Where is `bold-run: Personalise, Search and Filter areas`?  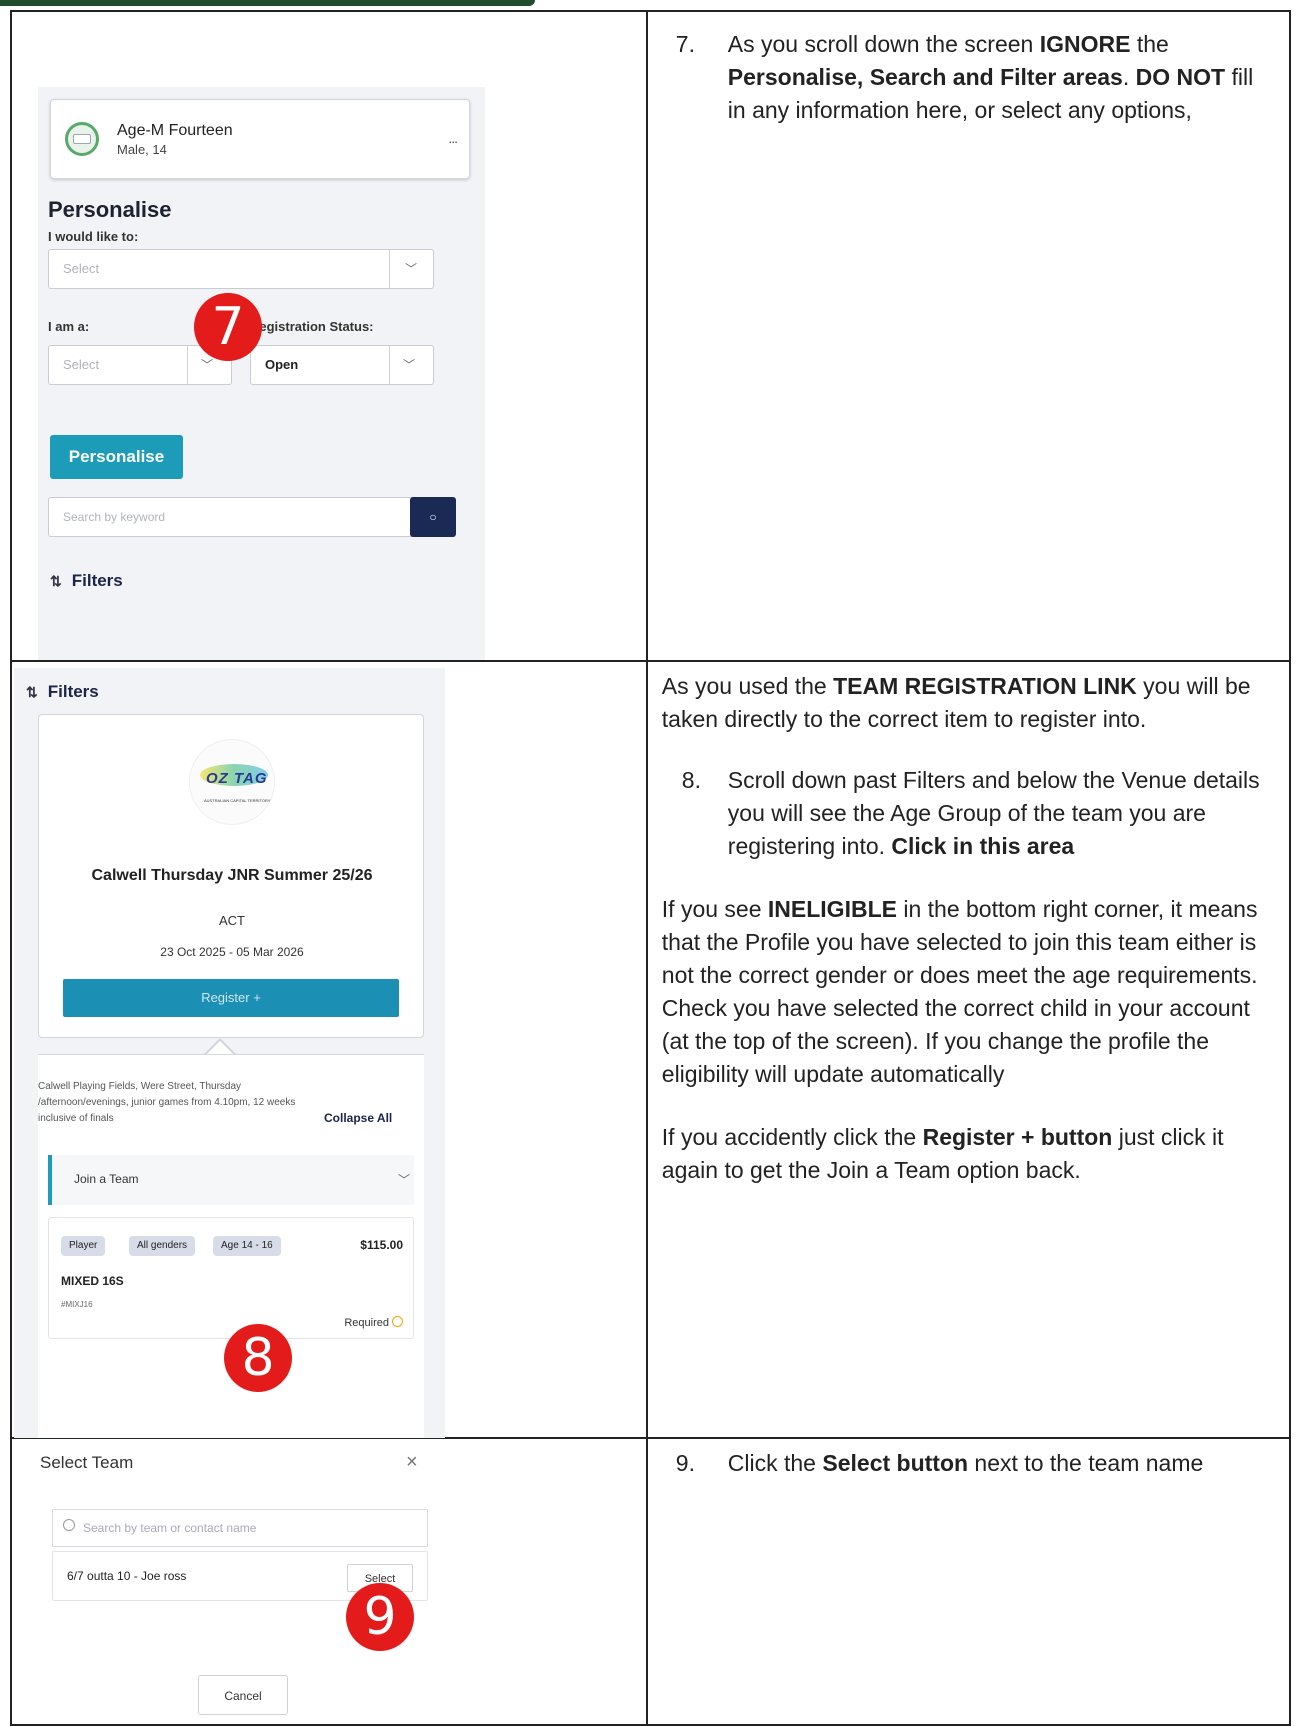
bold-run: Personalise, Search and Filter areas is located at coordinates (925, 77).